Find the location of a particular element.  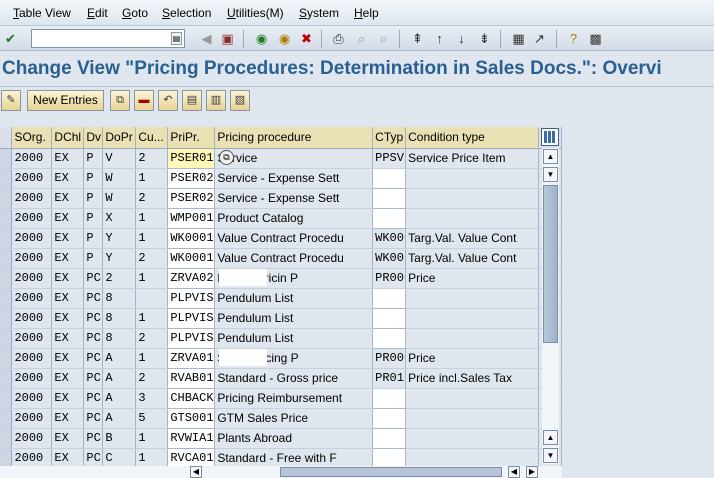

help-icon: ? is located at coordinates (573, 38).